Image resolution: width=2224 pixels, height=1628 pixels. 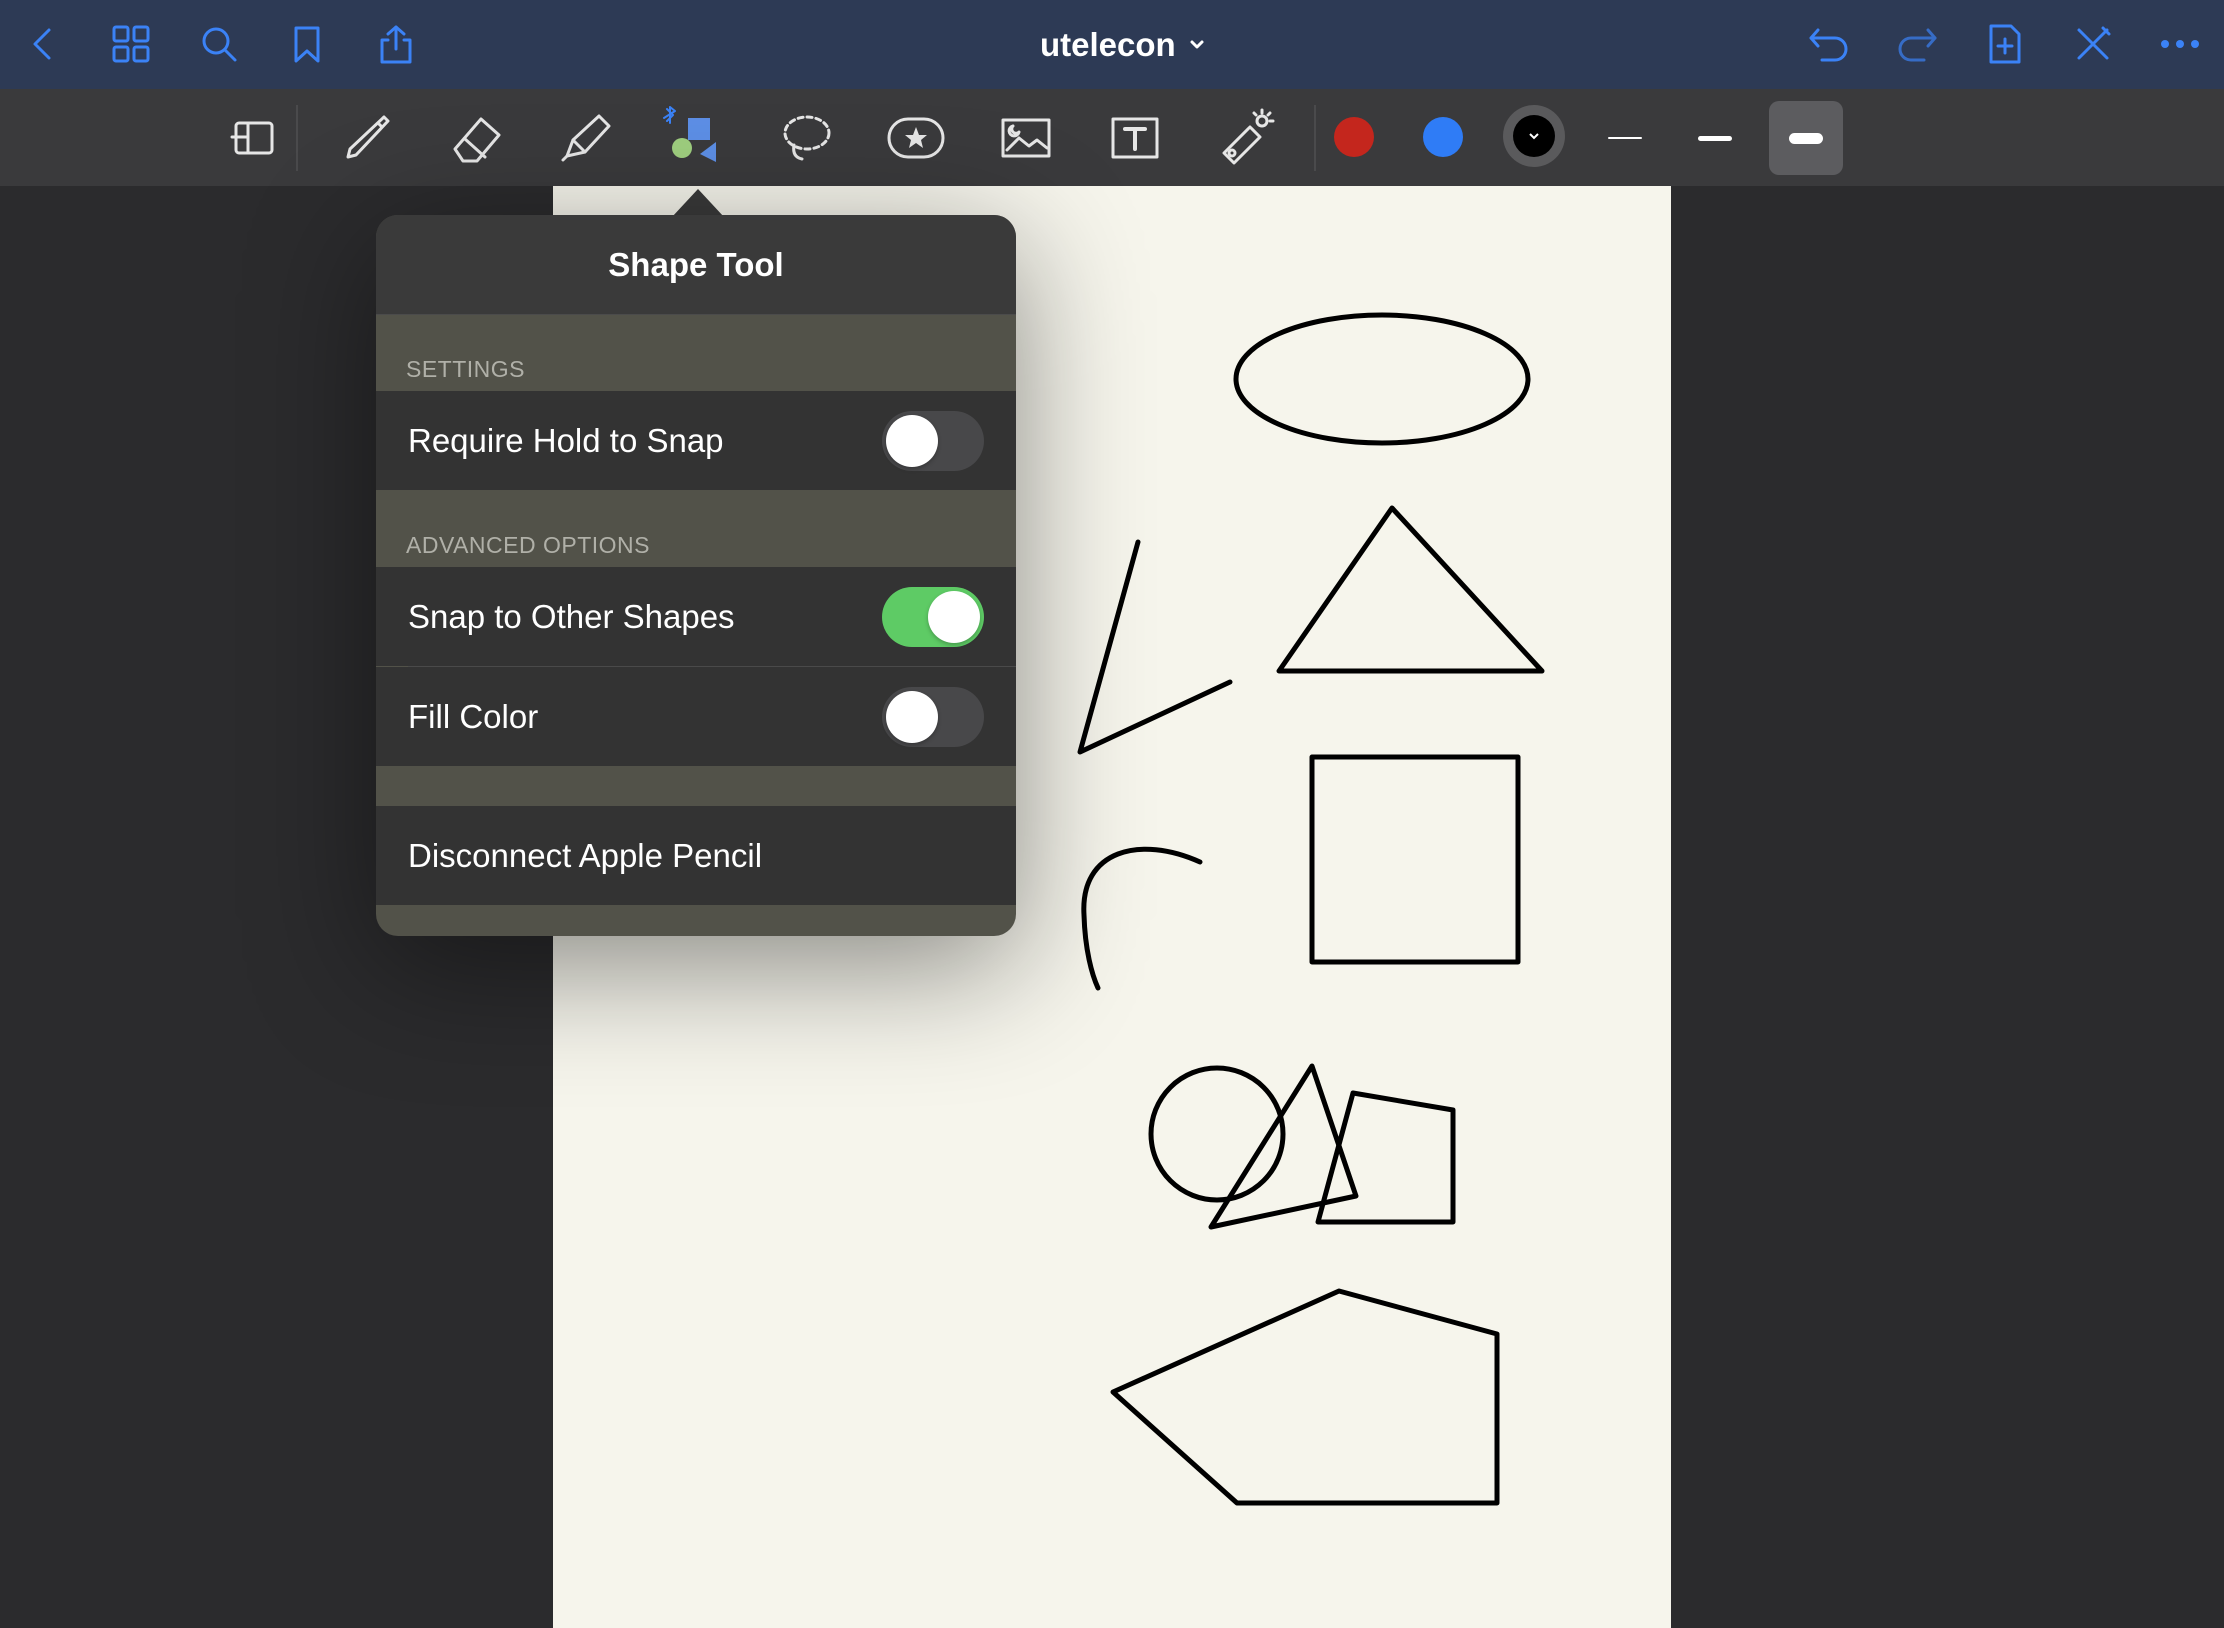 I want to click on add-page-icon, so click(x=2005, y=44).